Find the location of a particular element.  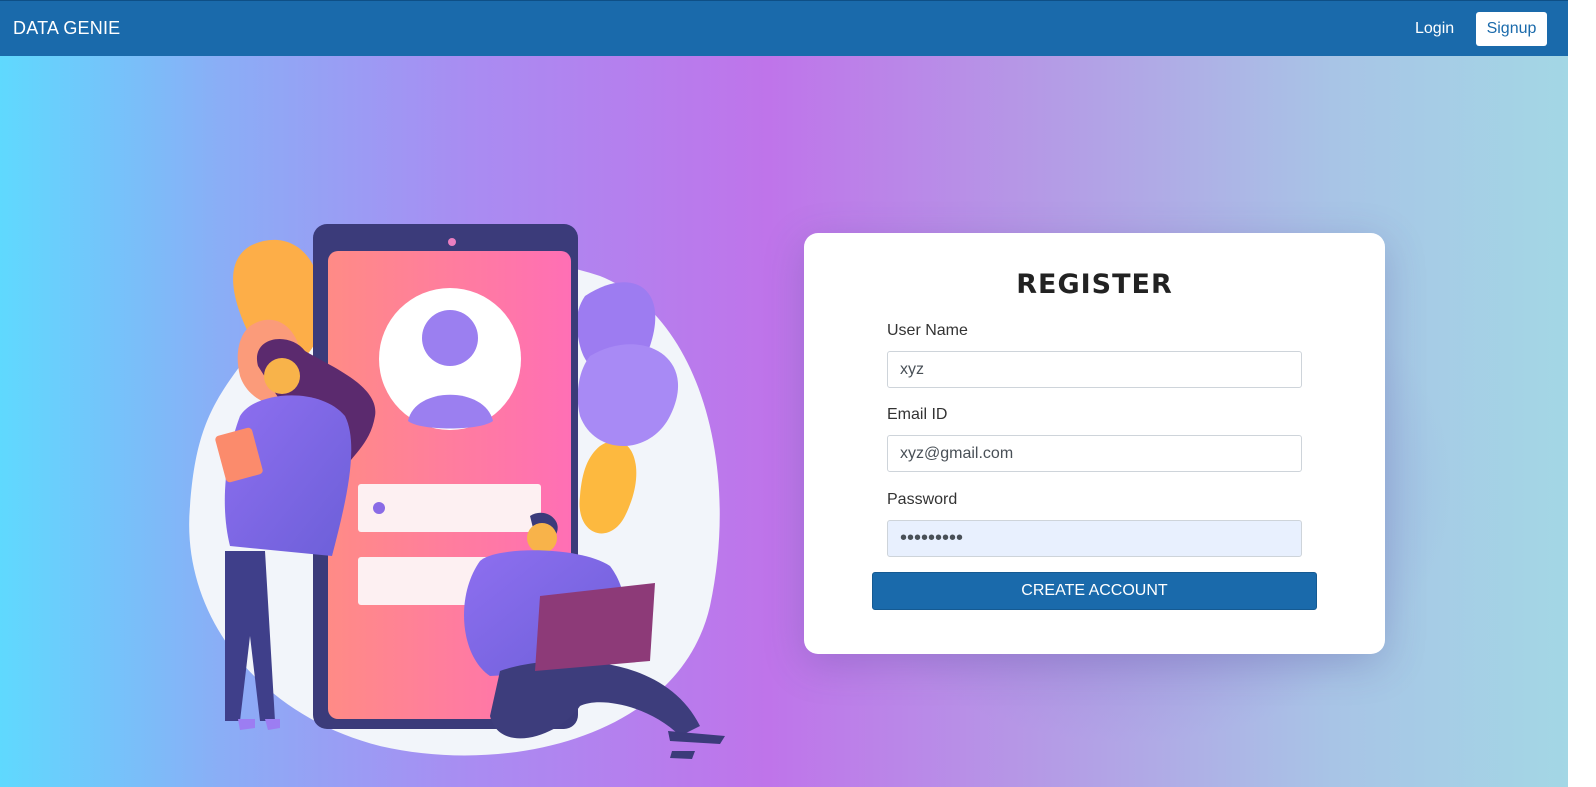

user-avatar-icon is located at coordinates (450, 359).